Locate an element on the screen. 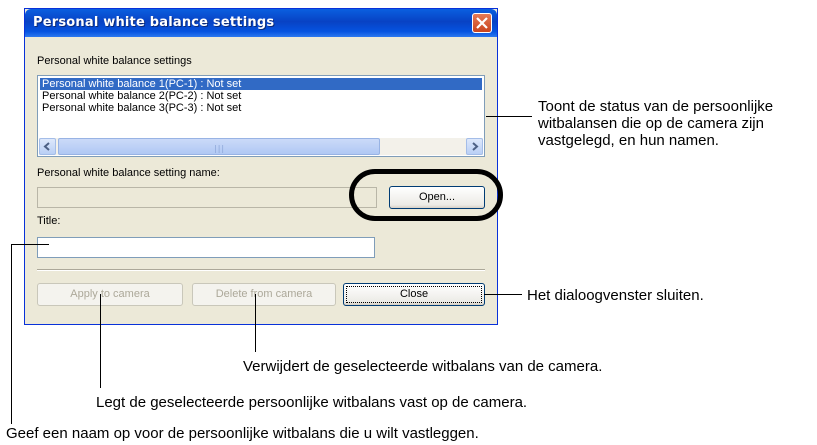 The height and width of the screenshot is (445, 817). window-close-button is located at coordinates (482, 23).